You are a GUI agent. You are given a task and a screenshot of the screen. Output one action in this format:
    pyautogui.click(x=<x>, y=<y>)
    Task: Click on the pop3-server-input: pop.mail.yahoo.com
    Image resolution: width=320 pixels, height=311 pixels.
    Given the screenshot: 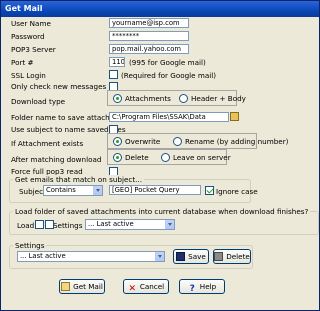 What is the action you would take?
    pyautogui.click(x=149, y=49)
    